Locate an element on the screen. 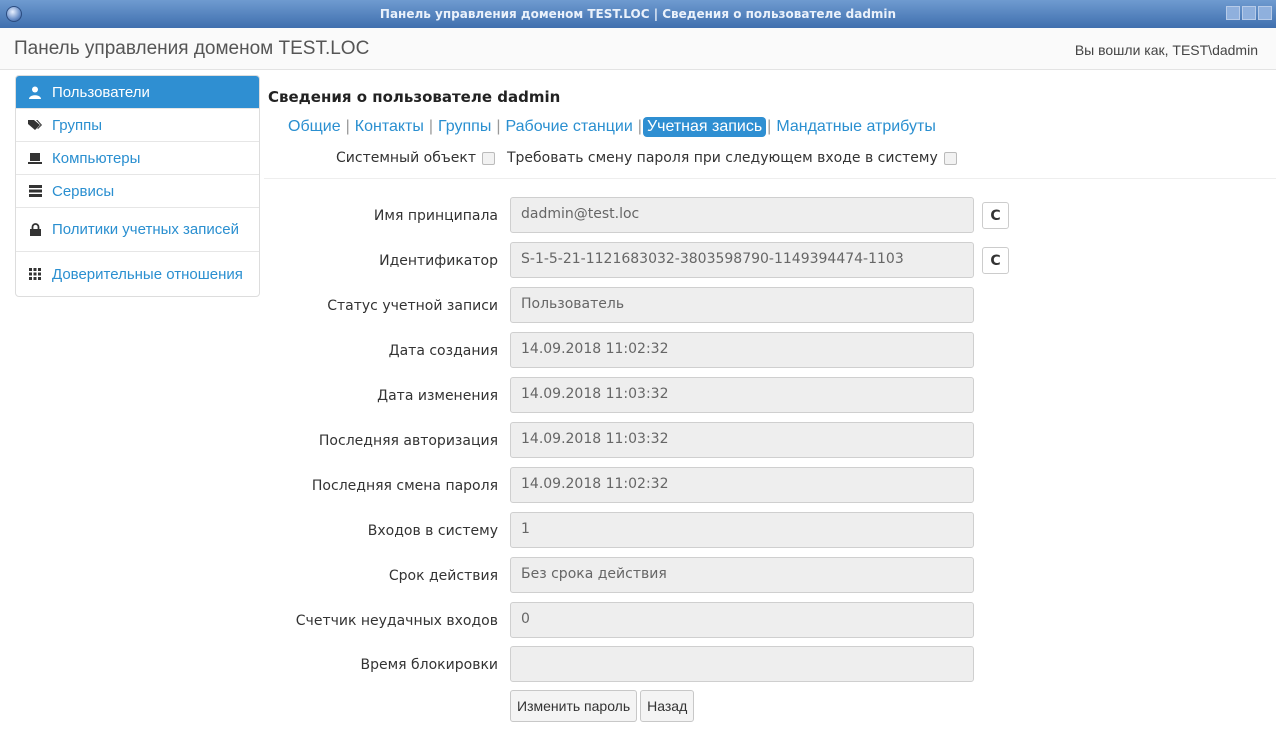 This screenshot has height=734, width=1276. sidebar-item-label: Сервисы is located at coordinates (83, 191).